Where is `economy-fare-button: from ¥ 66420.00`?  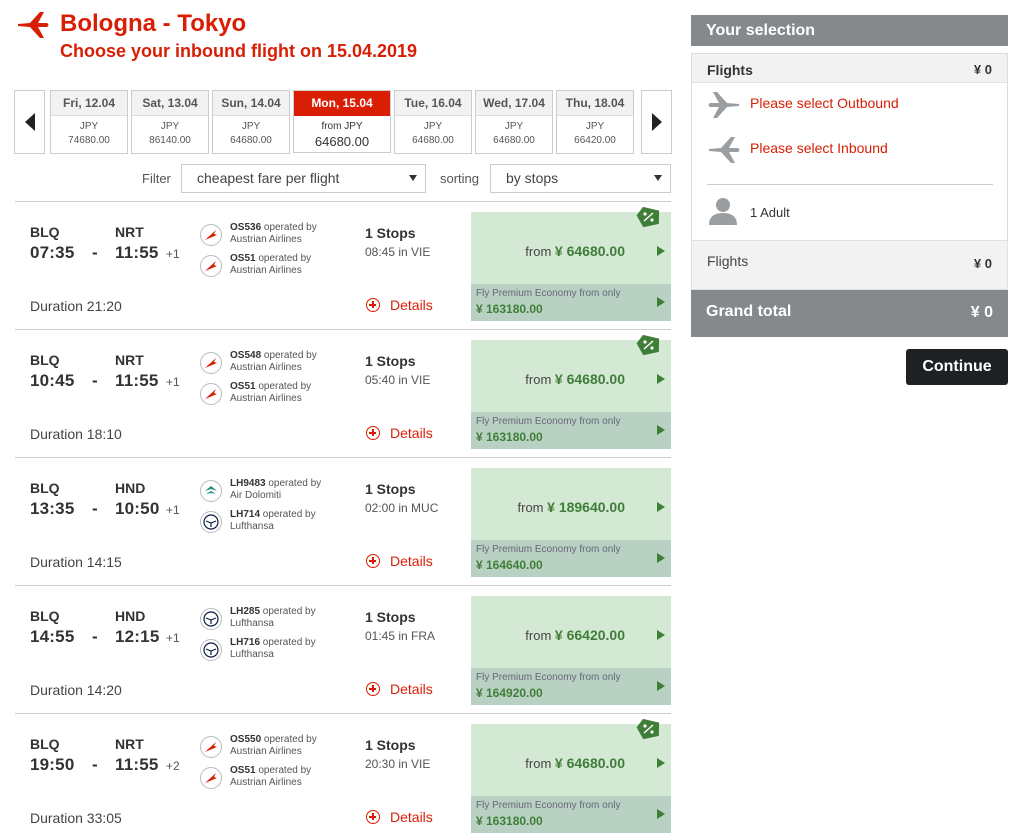
economy-fare-button: from ¥ 66420.00 is located at coordinates (571, 632).